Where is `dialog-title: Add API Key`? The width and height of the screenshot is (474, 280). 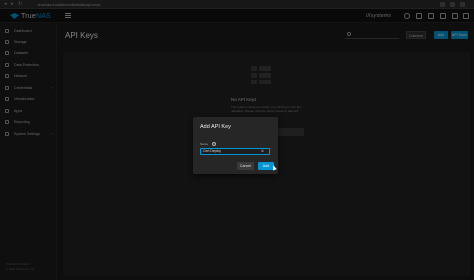
dialog-title: Add API Key is located at coordinates (215, 127).